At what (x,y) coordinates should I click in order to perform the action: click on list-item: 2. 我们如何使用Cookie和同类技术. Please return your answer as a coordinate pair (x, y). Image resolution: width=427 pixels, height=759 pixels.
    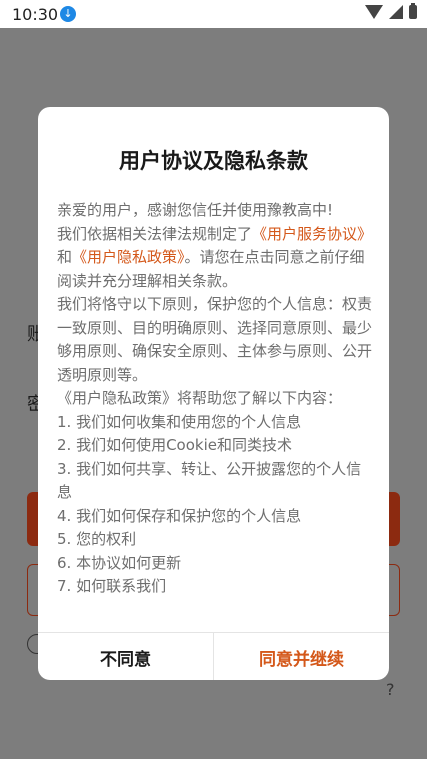
    Looking at the image, I should click on (174, 445).